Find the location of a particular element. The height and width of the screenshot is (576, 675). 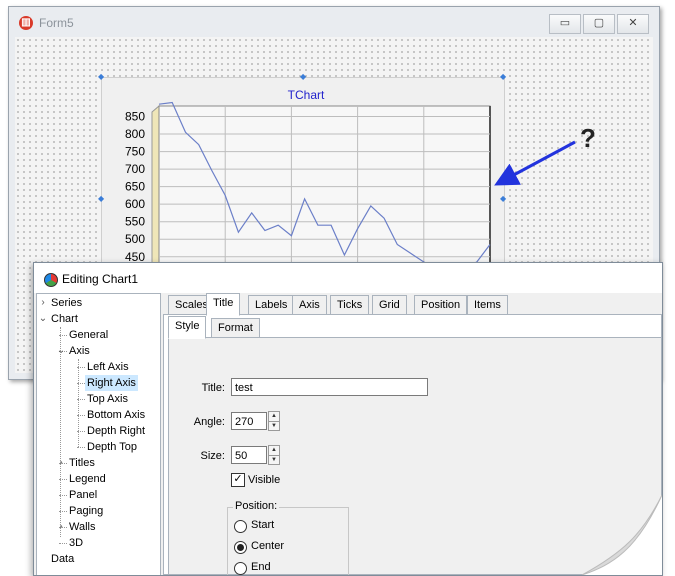

tree-item-titles: Titles is located at coordinates (82, 463).